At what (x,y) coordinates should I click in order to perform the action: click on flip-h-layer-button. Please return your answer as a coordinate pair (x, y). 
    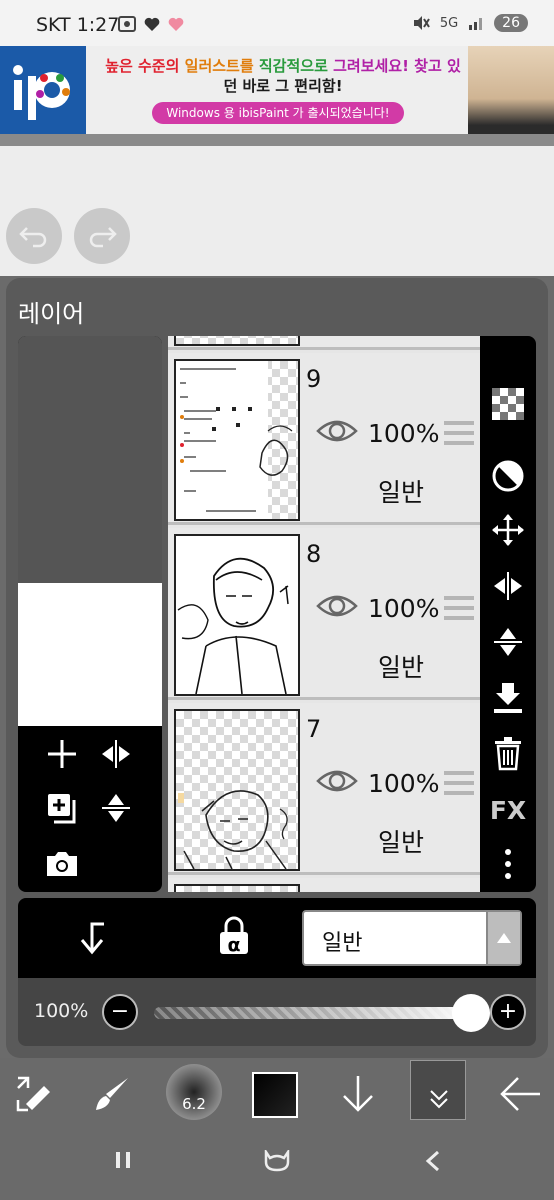
    Looking at the image, I should click on (508, 586).